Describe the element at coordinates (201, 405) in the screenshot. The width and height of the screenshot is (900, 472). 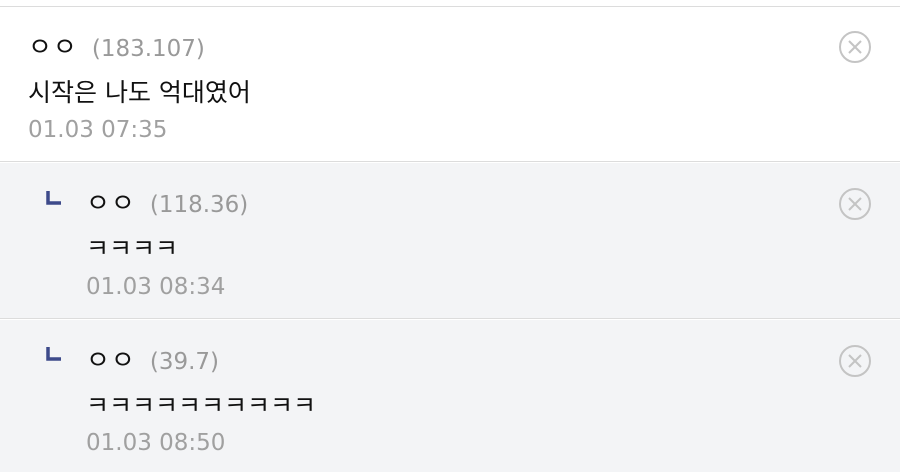
I see `comment-text: ㅋㅋㅋㅋㅋㅋㅋㅋㅋㅋ` at that location.